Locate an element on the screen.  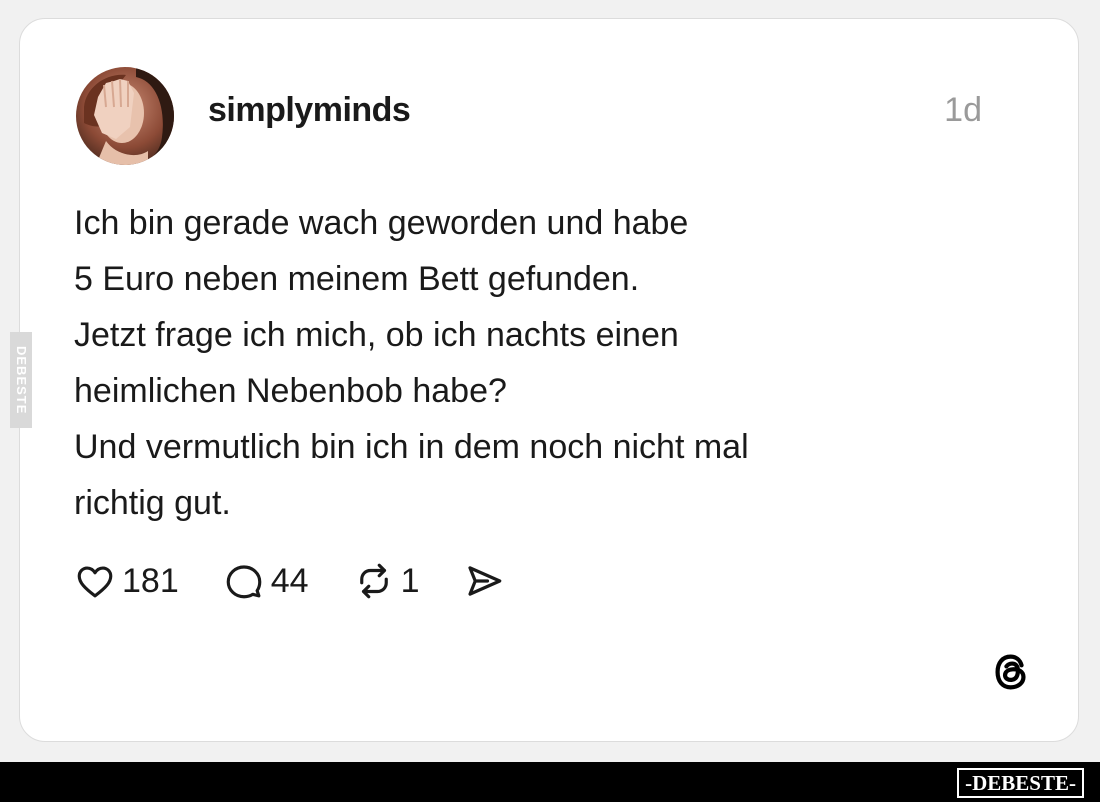
post-text-line: Ich bin gerade wach geworden und habe is located at coordinates (381, 223).